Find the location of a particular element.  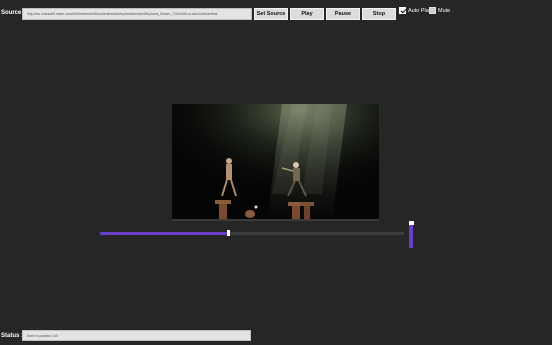

status-field: Seek to position 140 is located at coordinates (136, 335).